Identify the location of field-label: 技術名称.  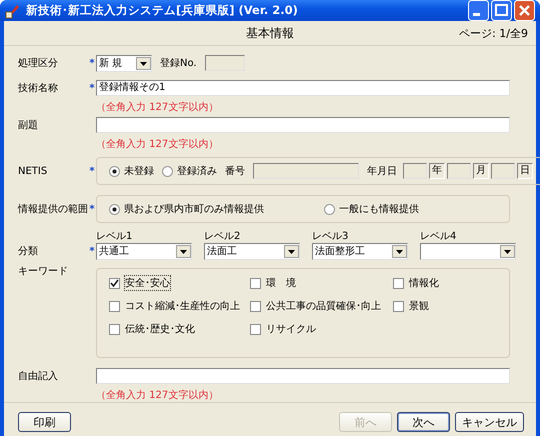
(38, 88).